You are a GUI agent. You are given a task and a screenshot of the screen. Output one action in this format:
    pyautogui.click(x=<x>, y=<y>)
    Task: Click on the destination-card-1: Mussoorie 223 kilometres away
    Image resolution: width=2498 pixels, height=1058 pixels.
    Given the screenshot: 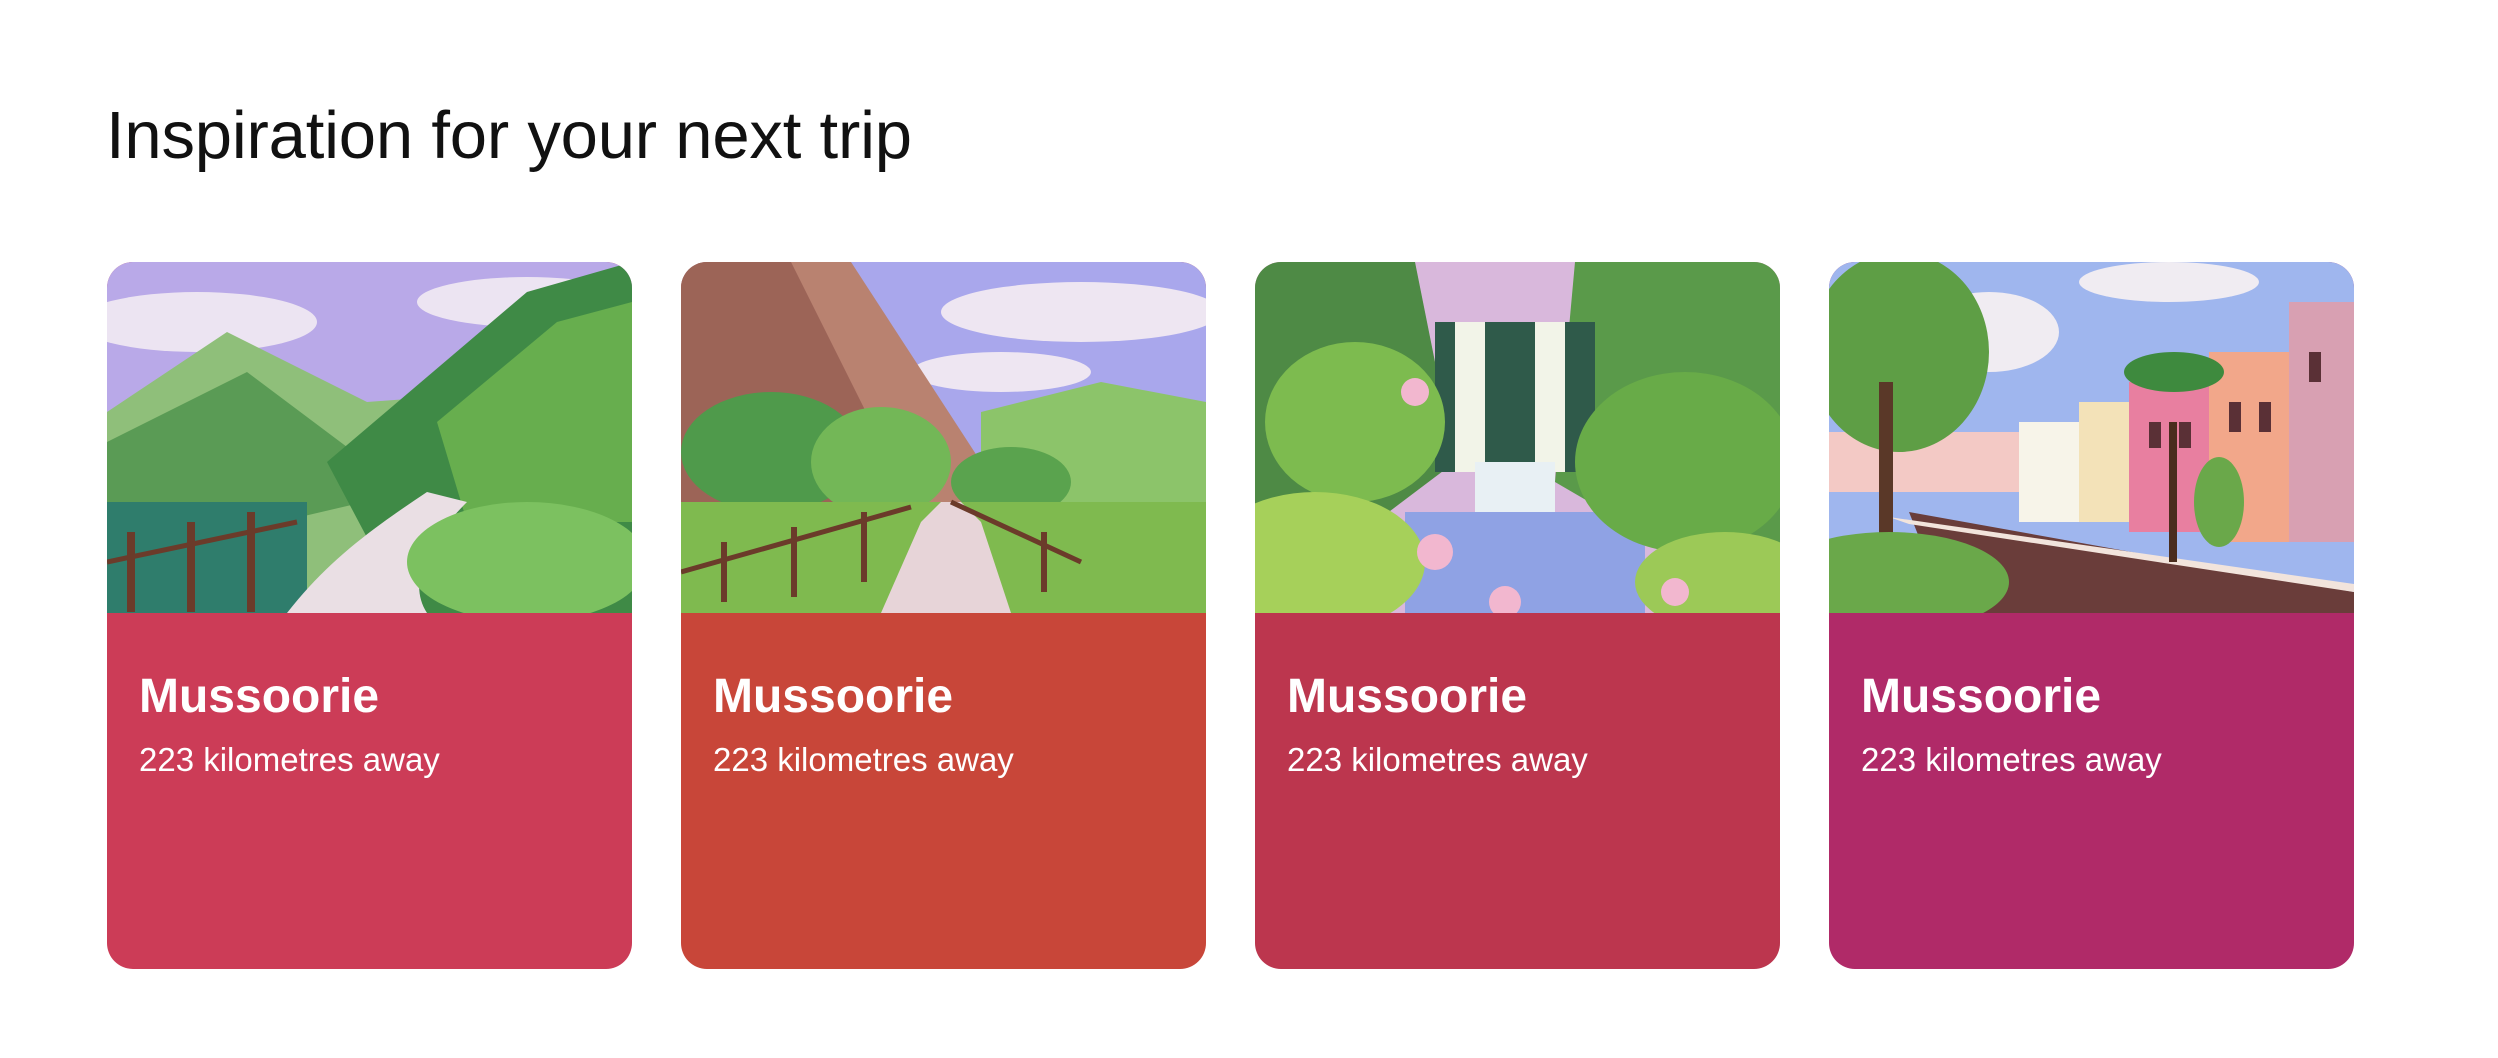 What is the action you would take?
    pyautogui.click(x=369, y=615)
    